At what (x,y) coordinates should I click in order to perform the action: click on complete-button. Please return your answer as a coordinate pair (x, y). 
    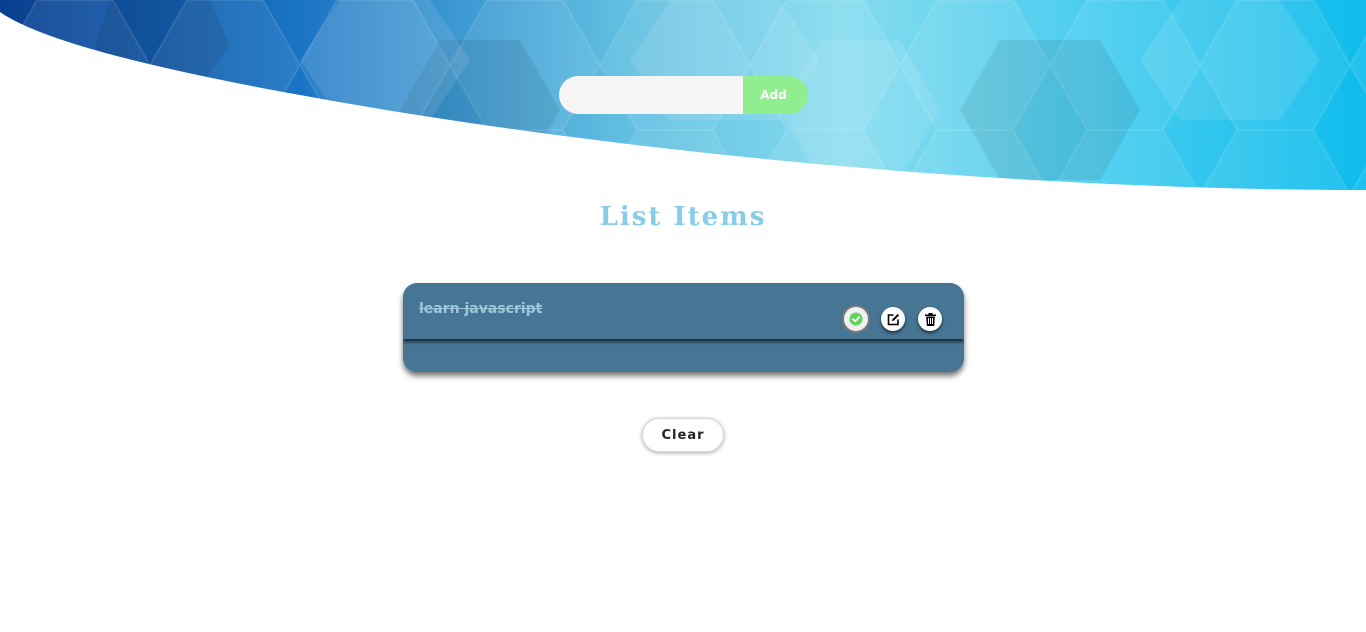
    Looking at the image, I should click on (856, 319).